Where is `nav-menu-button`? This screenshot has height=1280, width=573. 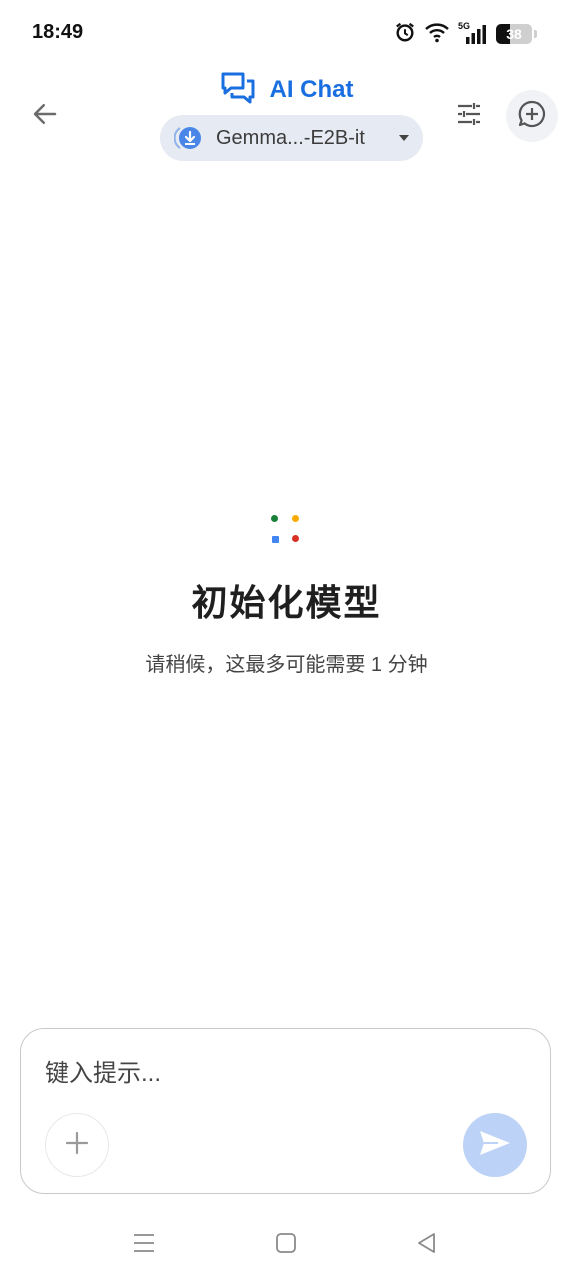
nav-menu-button is located at coordinates (144, 1245).